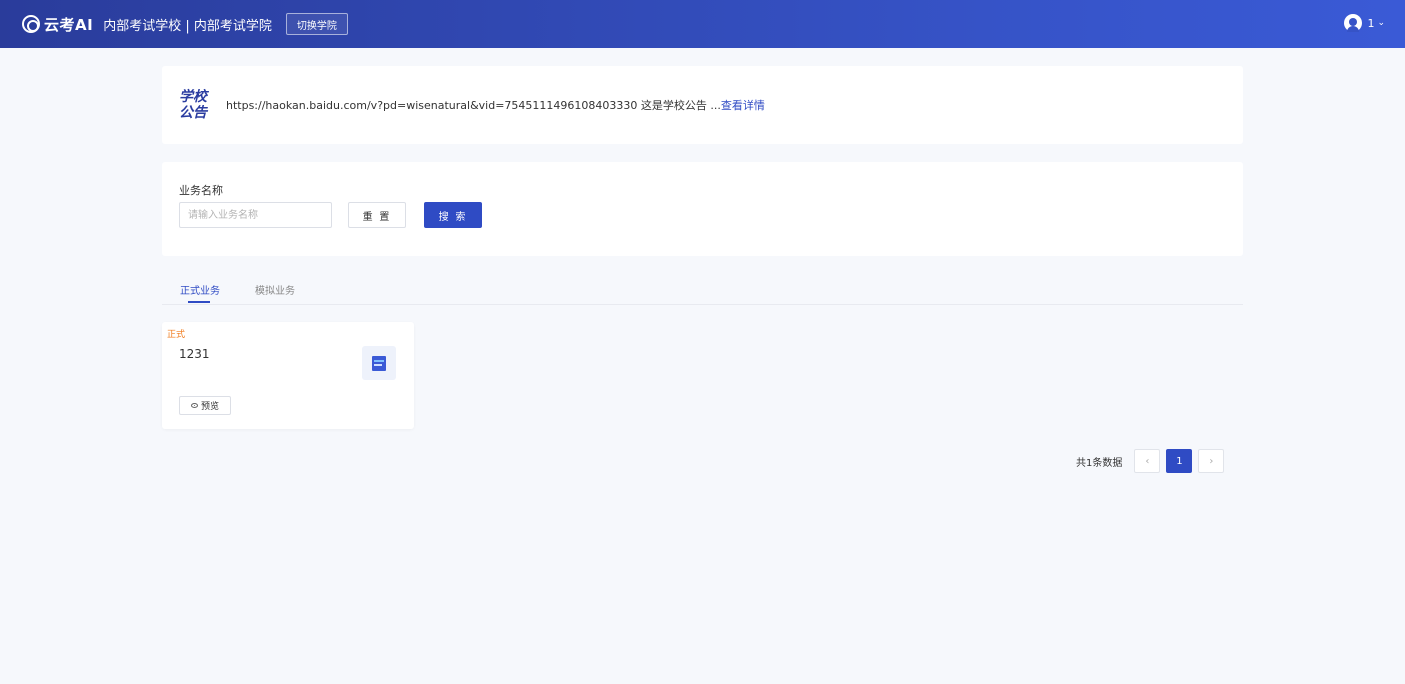 Image resolution: width=1405 pixels, height=684 pixels. I want to click on prev-page-button: ‹, so click(1147, 461).